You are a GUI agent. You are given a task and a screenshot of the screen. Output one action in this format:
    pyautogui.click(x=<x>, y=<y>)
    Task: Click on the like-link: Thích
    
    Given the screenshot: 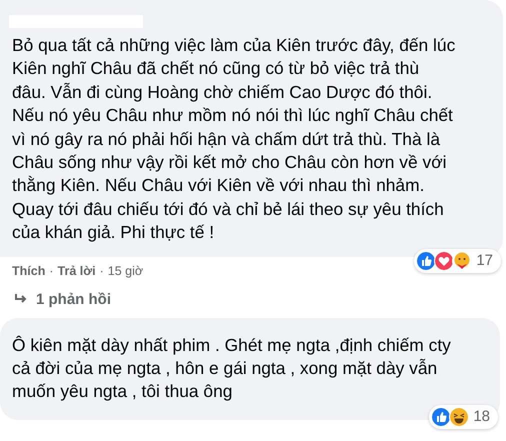 What is the action you would take?
    pyautogui.click(x=29, y=271)
    